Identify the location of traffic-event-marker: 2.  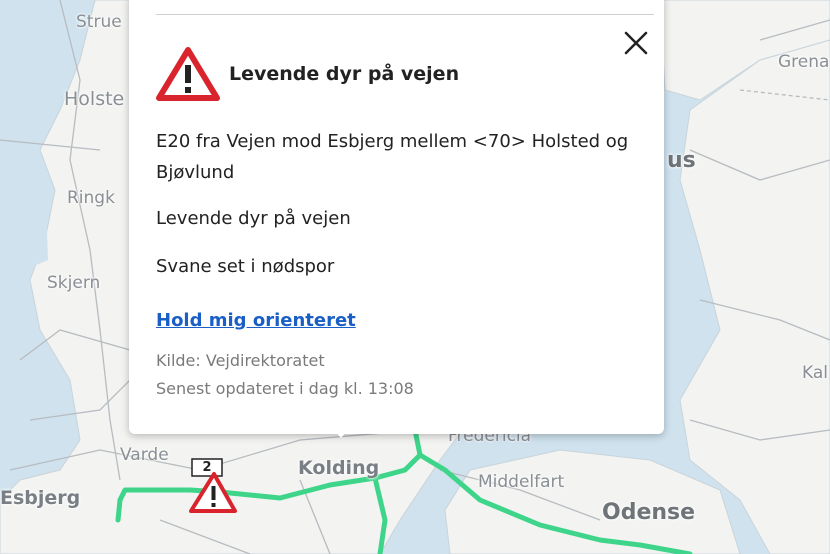
(213, 486).